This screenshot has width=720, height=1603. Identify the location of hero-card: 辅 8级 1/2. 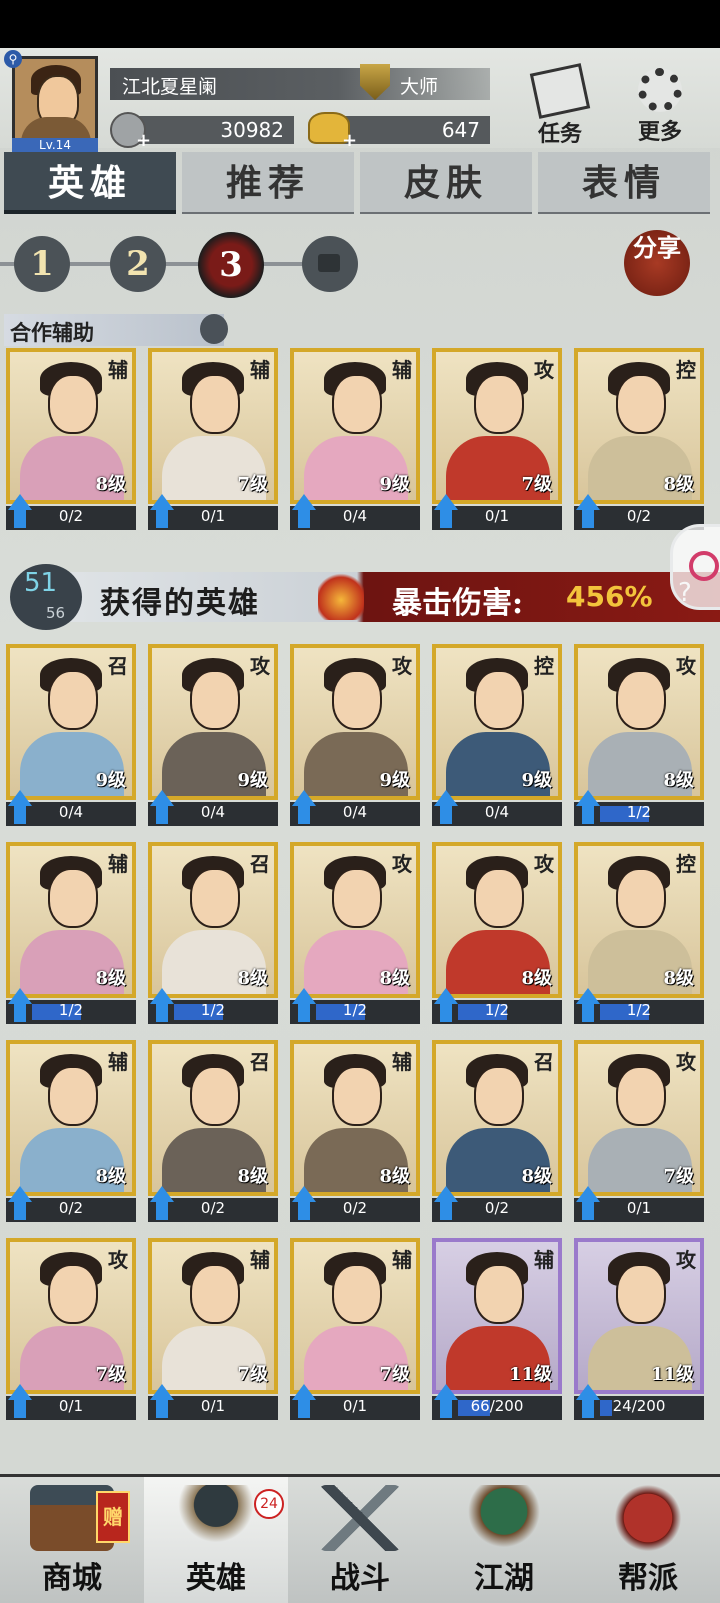
(71, 935).